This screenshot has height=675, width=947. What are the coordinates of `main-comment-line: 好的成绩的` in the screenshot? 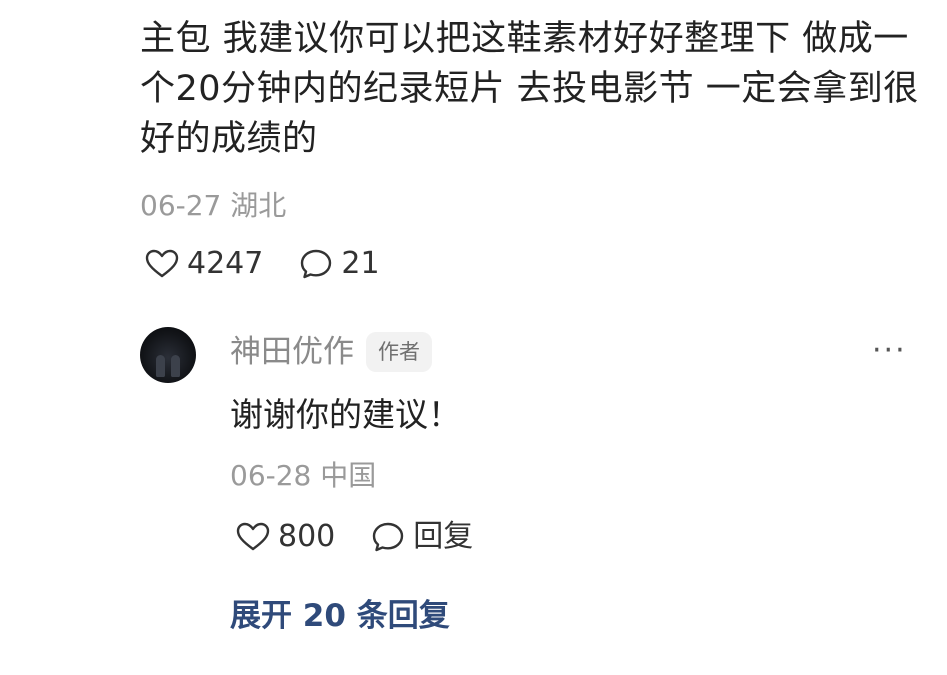 It's located at (229, 139).